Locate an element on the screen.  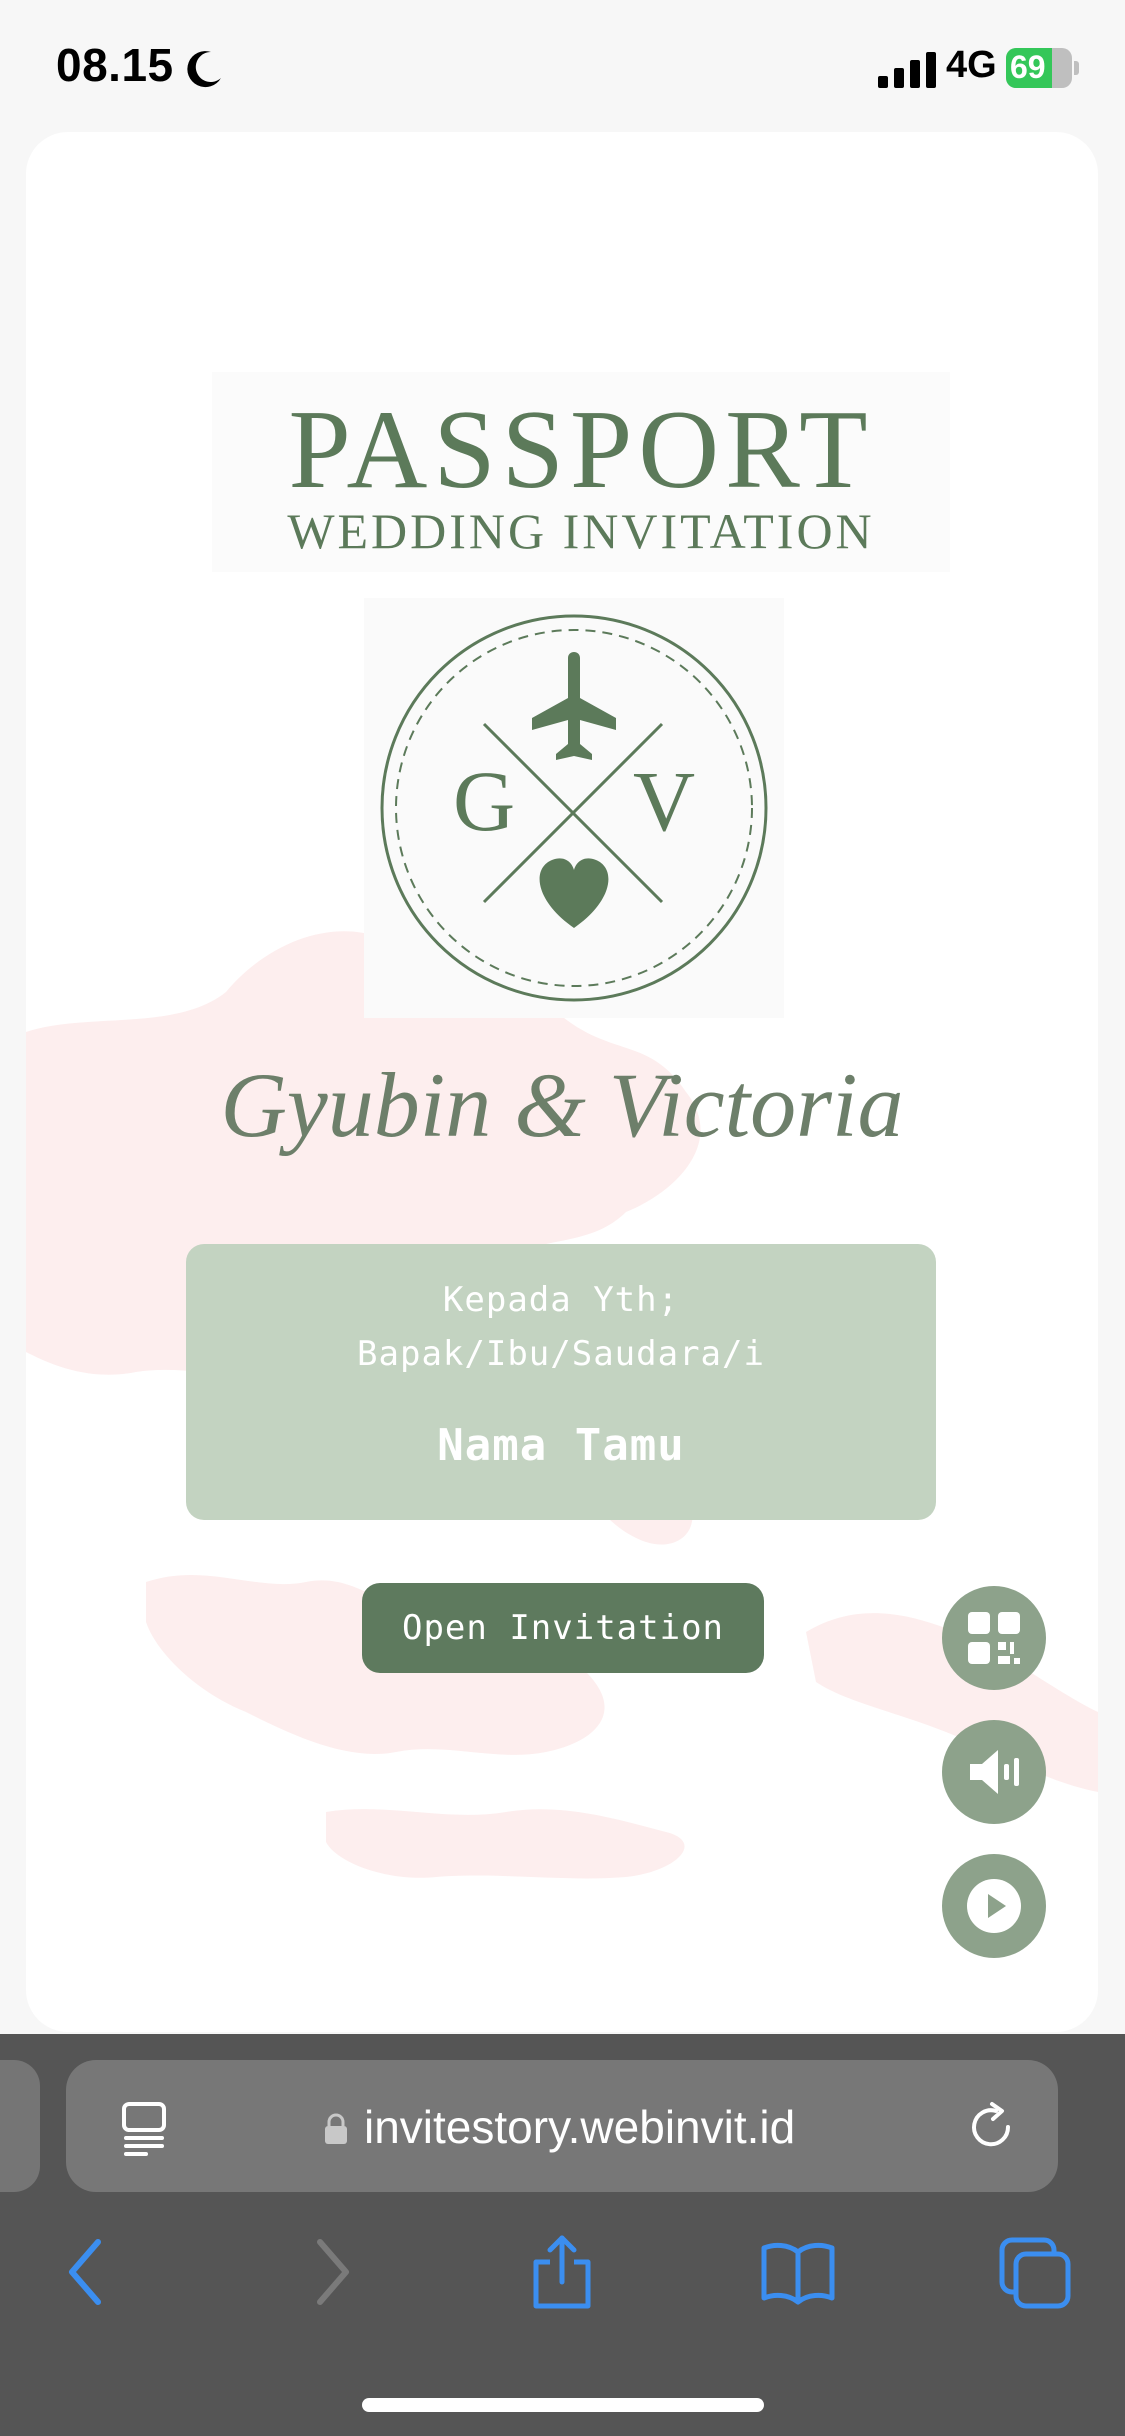
address-bar: invitestory.webinvit.id is located at coordinates (562, 2126).